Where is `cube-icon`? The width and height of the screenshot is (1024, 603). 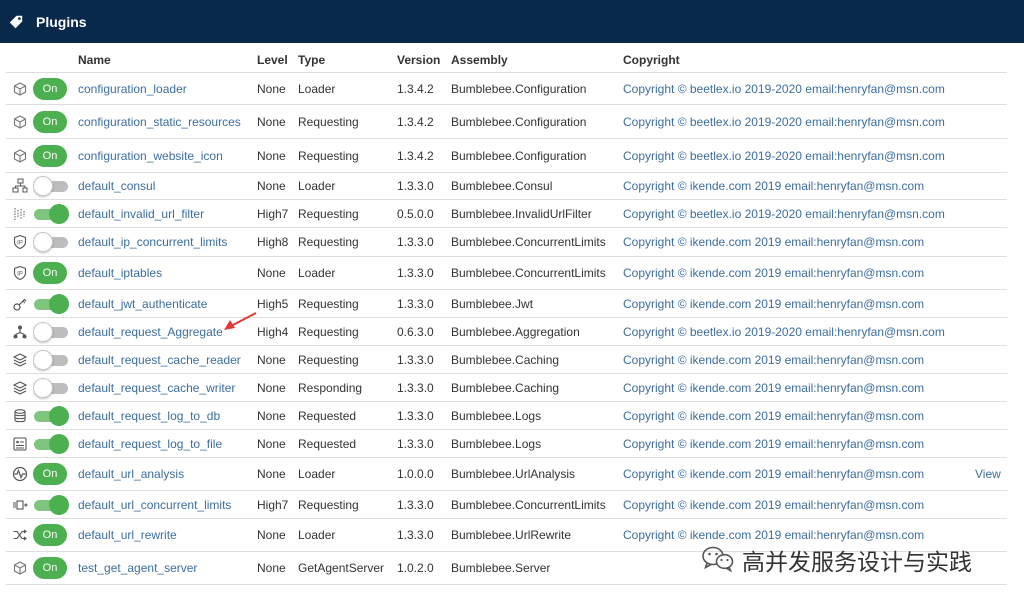 cube-icon is located at coordinates (19, 155).